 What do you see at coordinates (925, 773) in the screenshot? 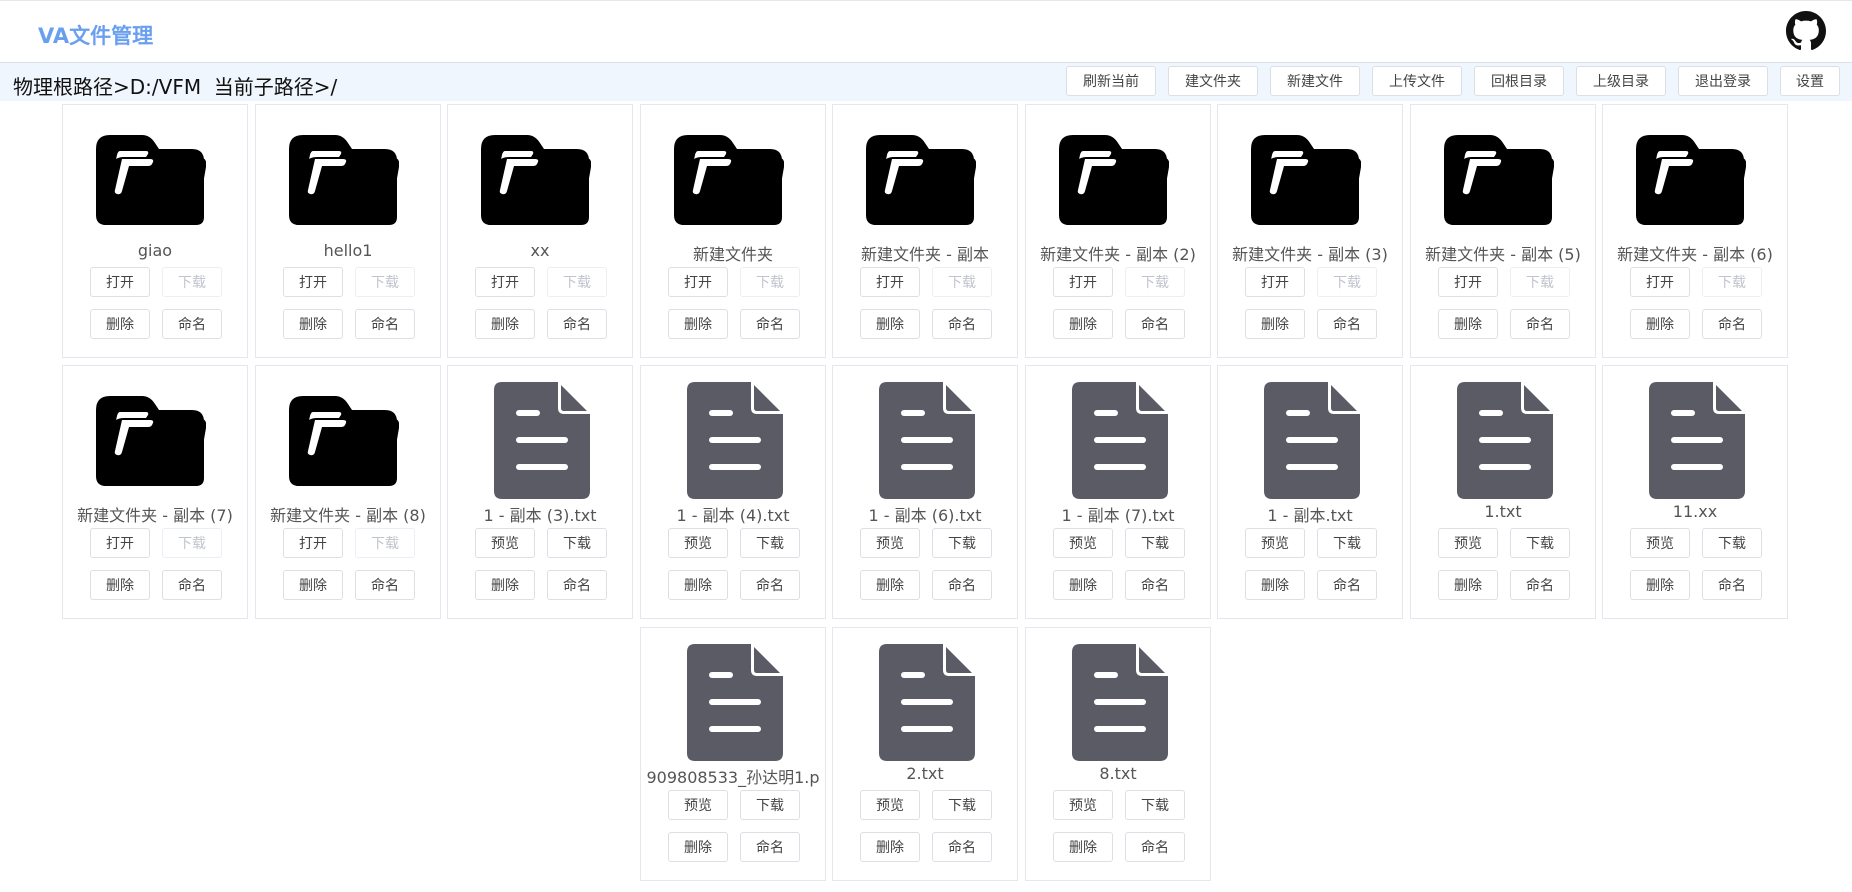
I see `item-name: 2.txt` at bounding box center [925, 773].